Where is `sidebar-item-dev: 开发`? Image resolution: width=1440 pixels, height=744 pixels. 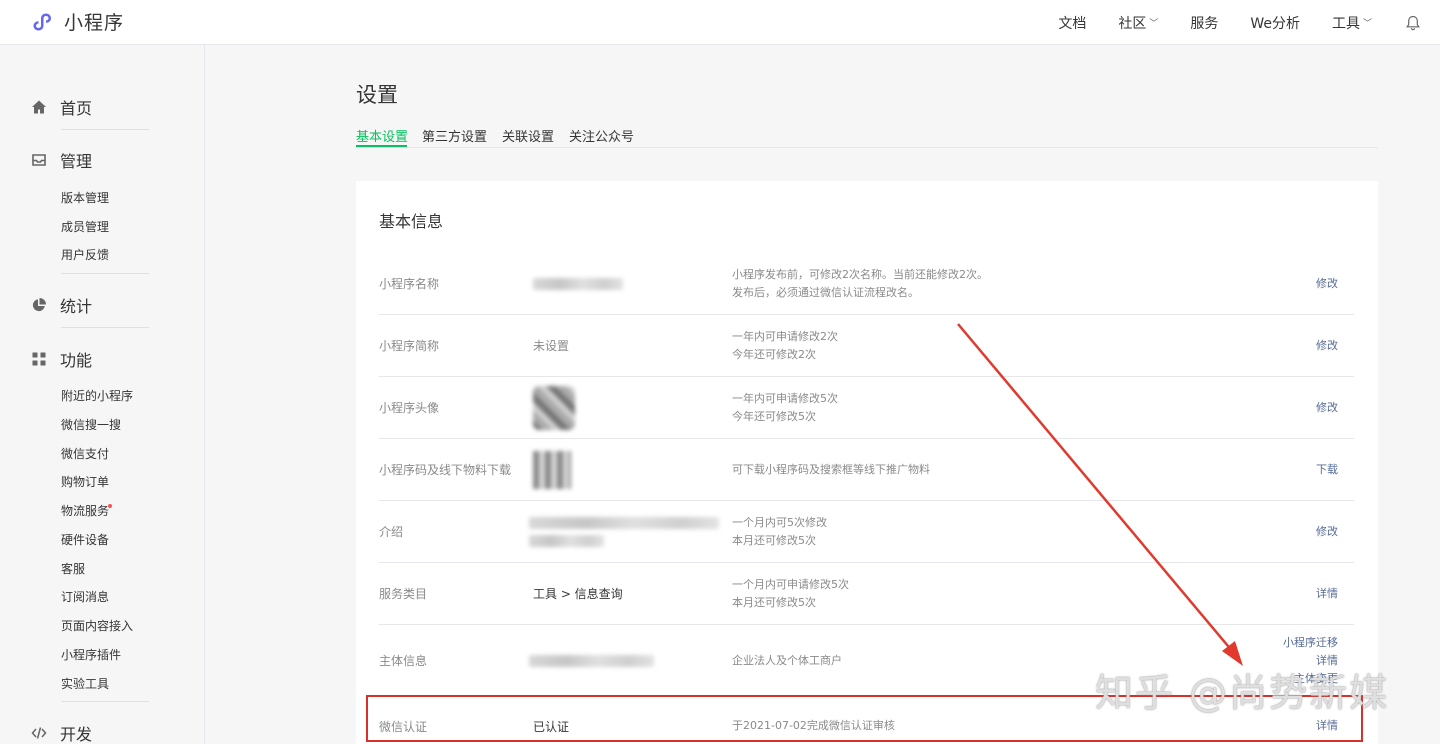
sidebar-item-dev: 开发 is located at coordinates (61, 732).